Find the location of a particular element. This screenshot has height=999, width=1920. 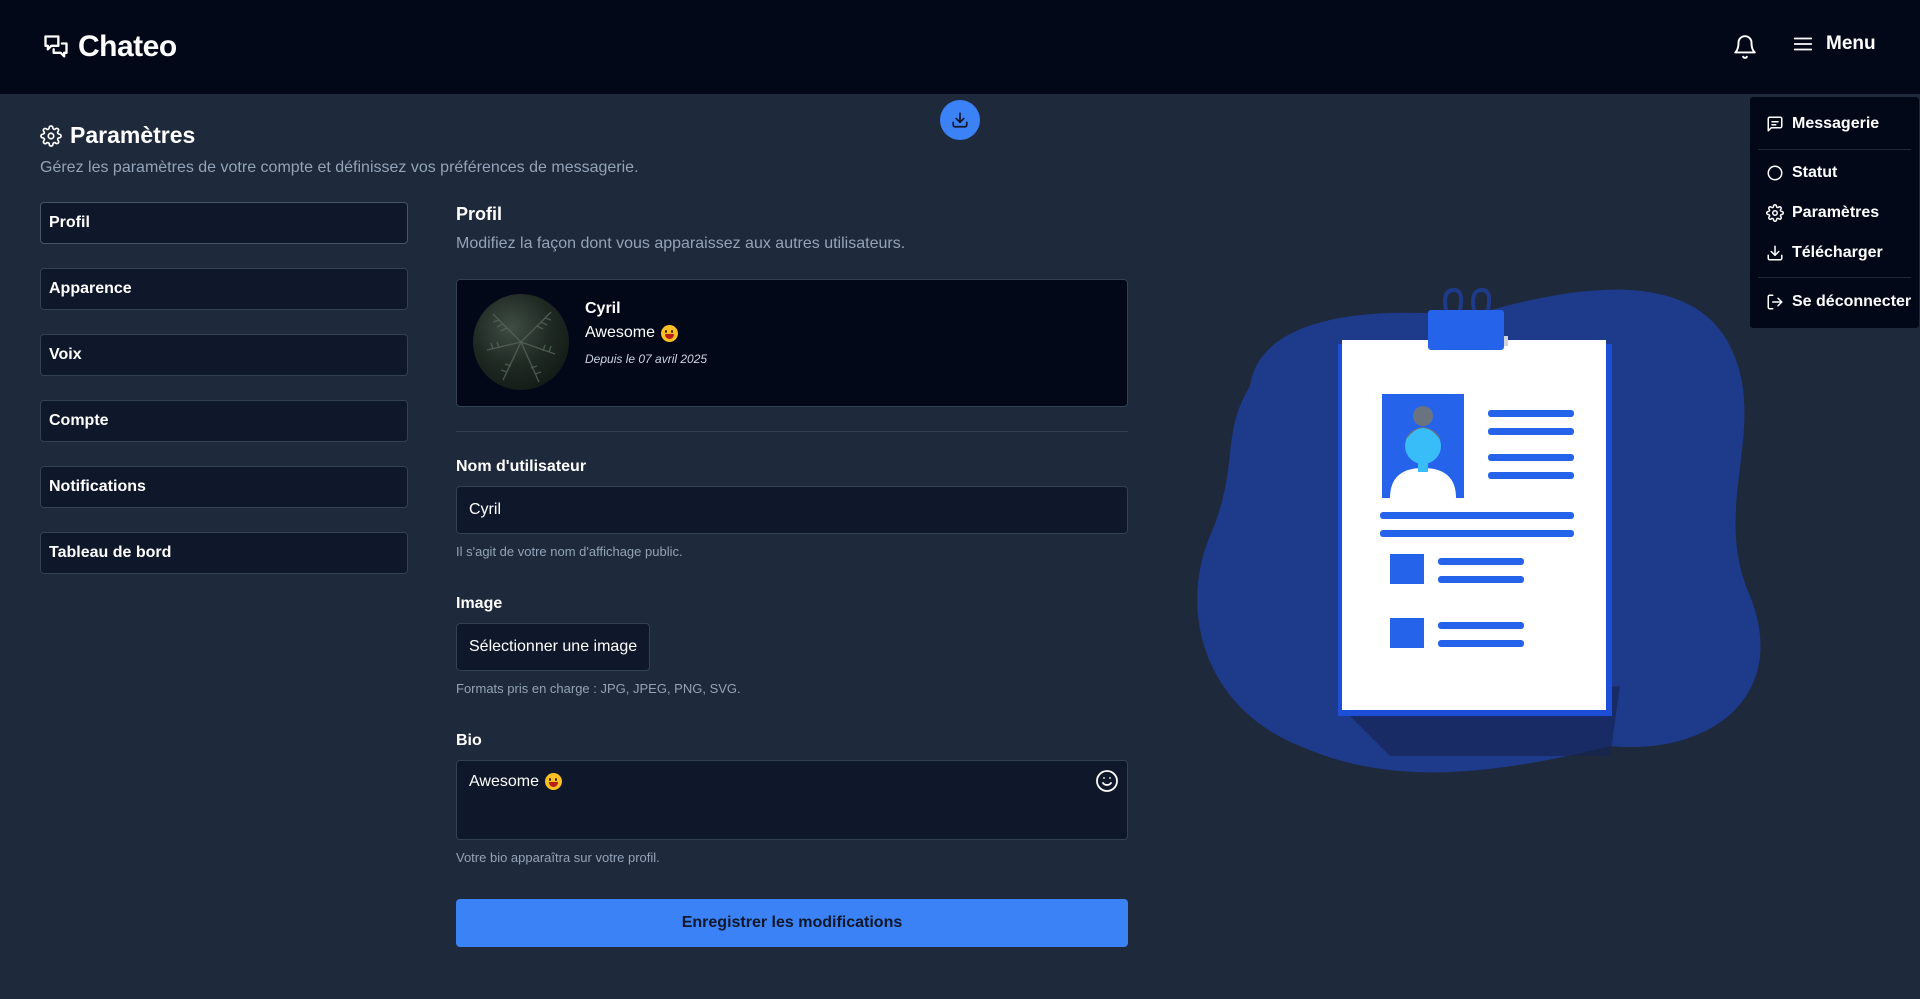

app-name: Chateo is located at coordinates (127, 46).